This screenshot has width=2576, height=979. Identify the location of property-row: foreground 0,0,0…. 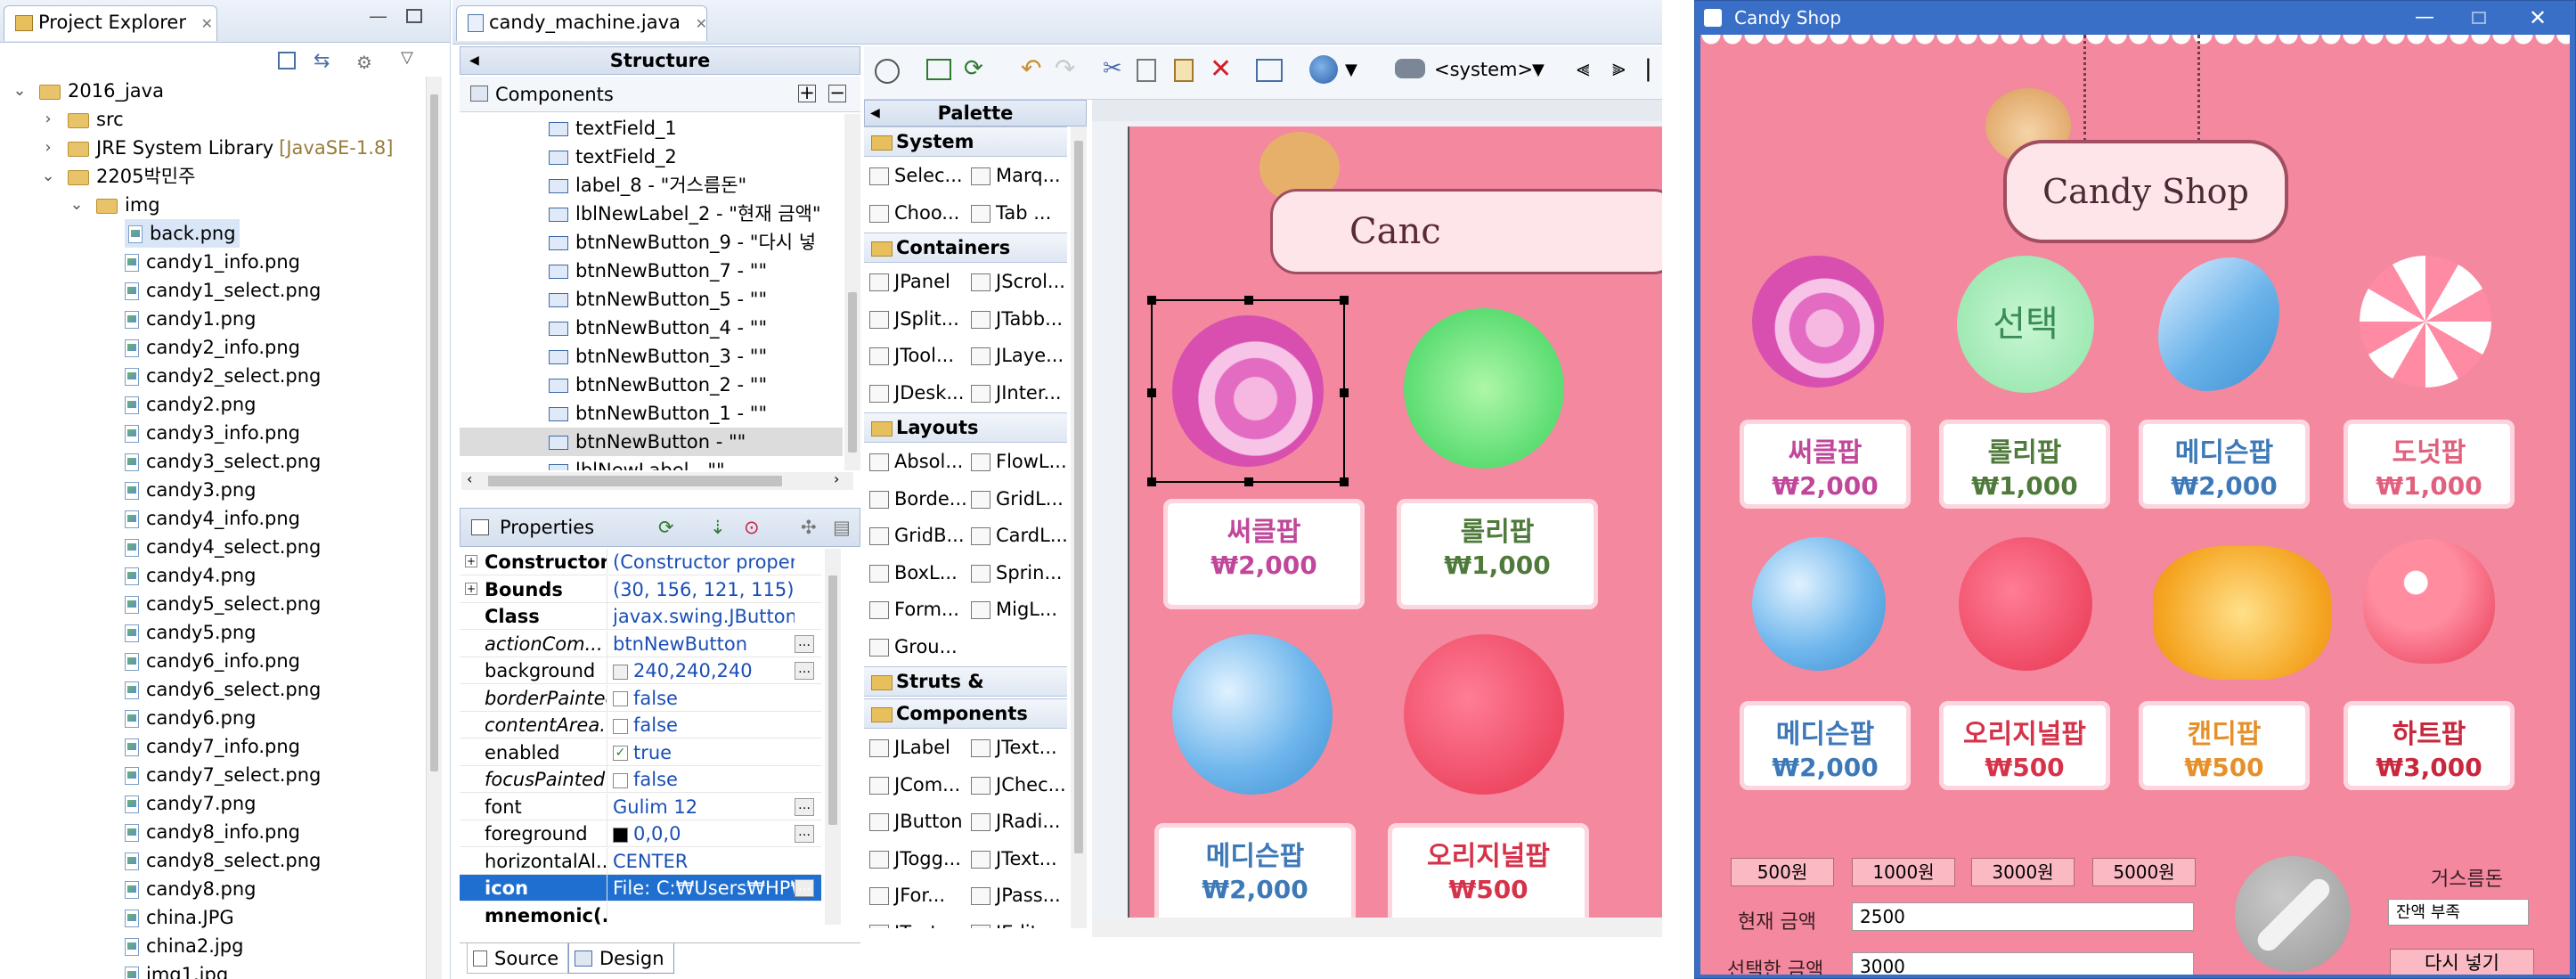
(641, 833).